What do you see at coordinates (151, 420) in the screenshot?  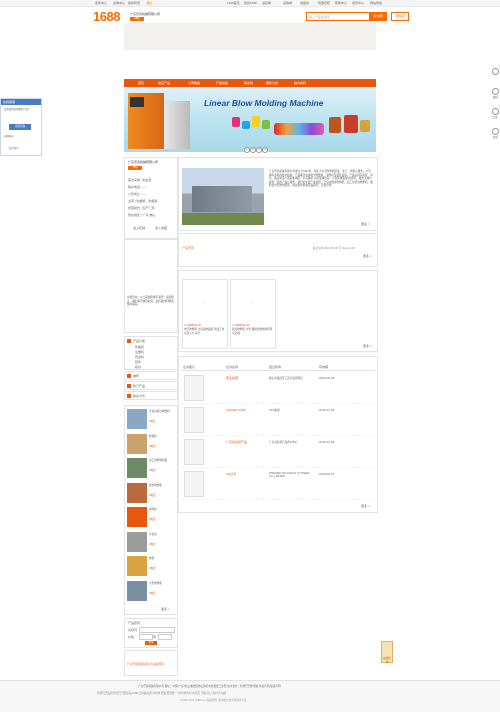 I see `left-product-item: 全自动挤出吹塑机 ¥电议` at bounding box center [151, 420].